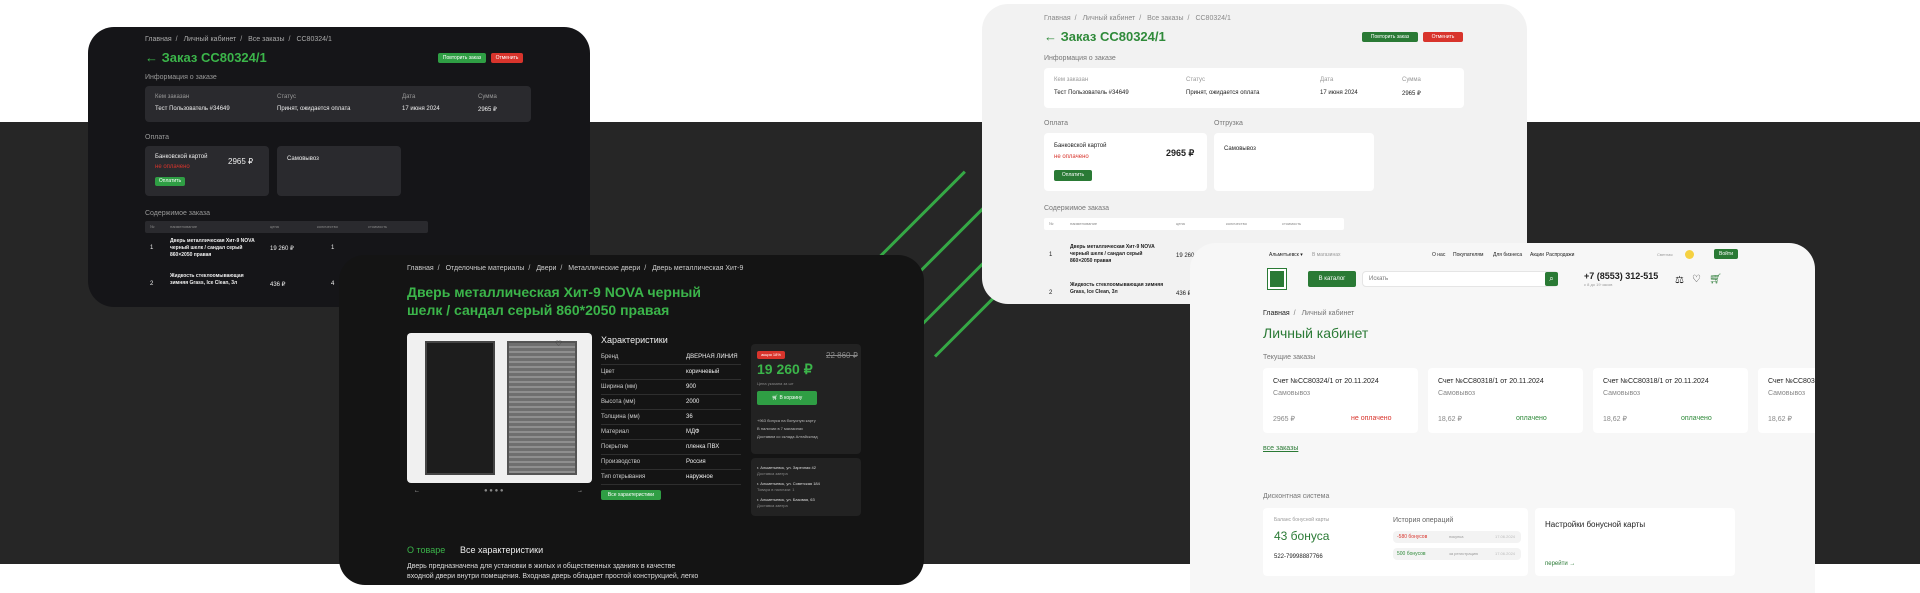 The height and width of the screenshot is (593, 1920). I want to click on nav-item: Распродажи, so click(1560, 255).